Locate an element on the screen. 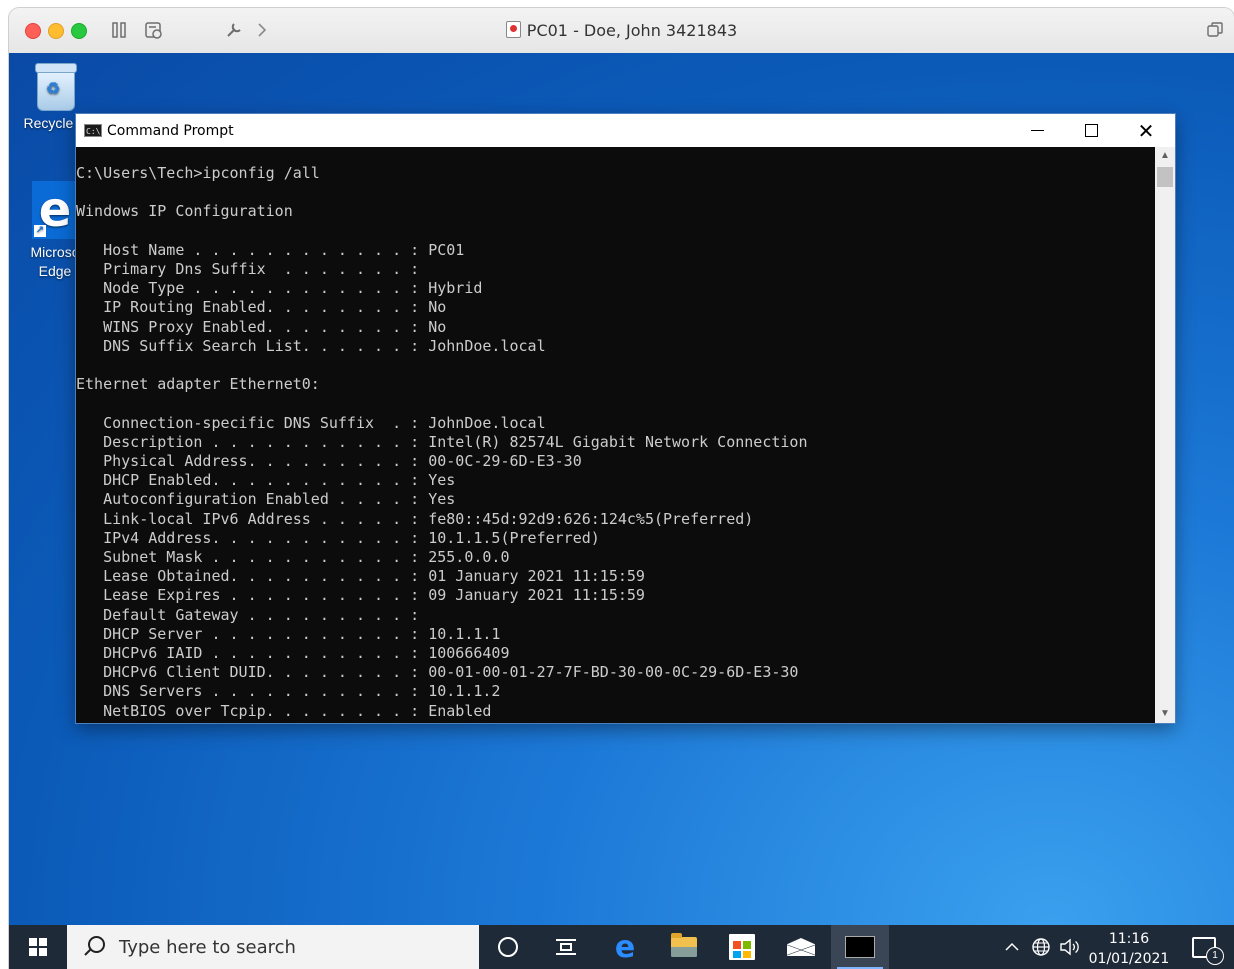 The image size is (1234, 969). cortana-icon is located at coordinates (508, 947).